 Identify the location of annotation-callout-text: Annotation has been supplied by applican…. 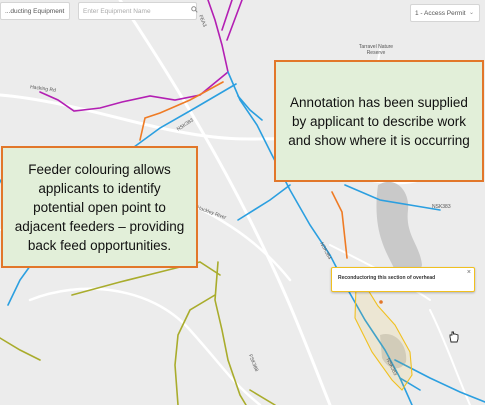
(379, 121).